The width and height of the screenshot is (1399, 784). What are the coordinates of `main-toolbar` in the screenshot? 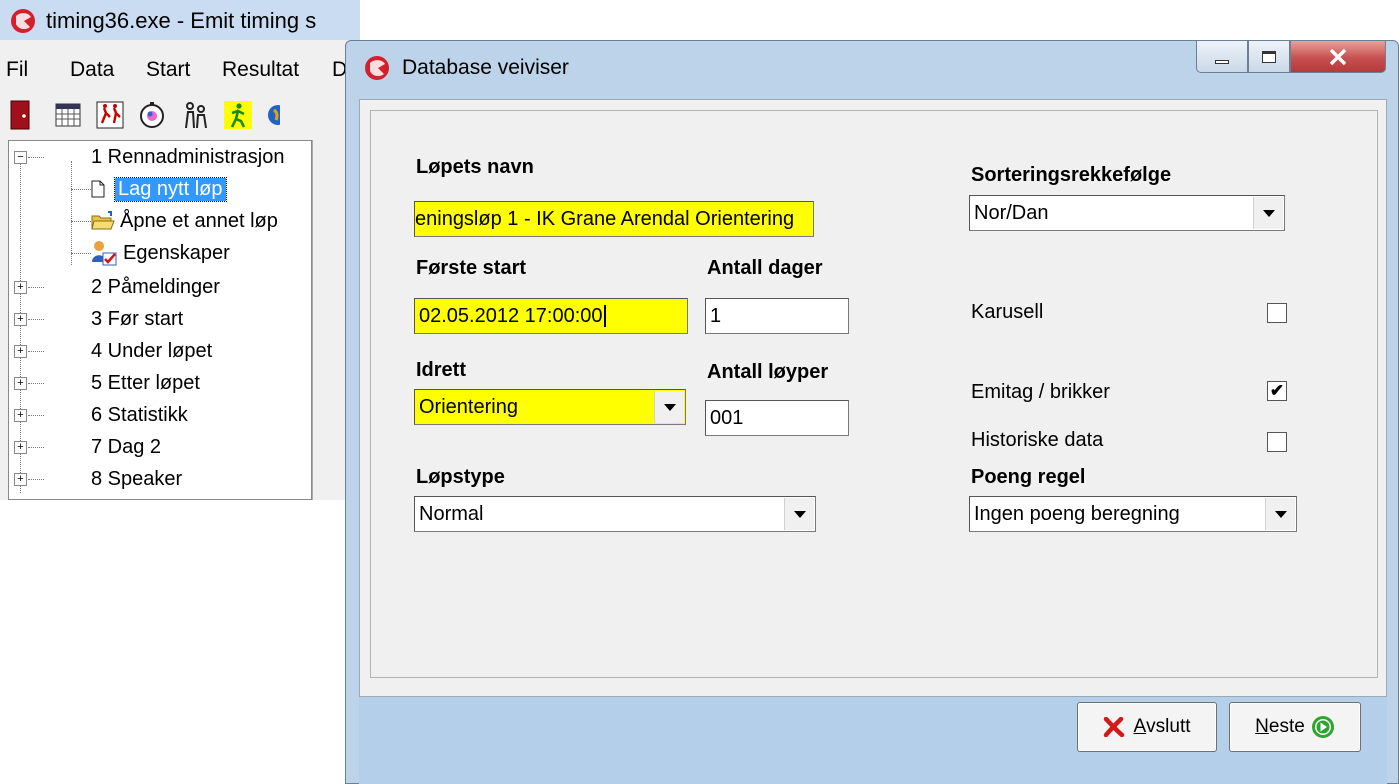 It's located at (180, 117).